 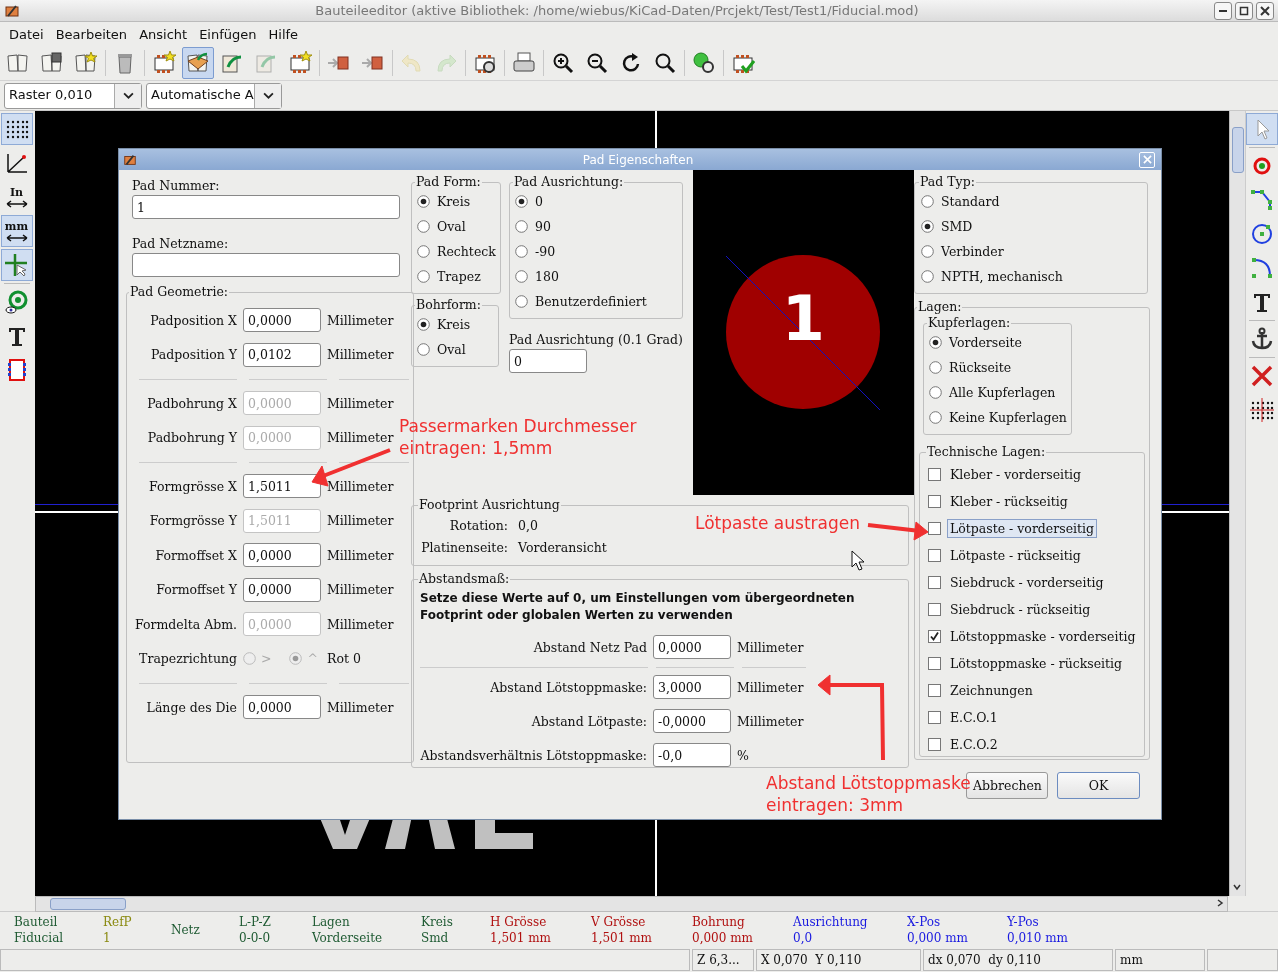 What do you see at coordinates (176, 185) in the screenshot?
I see `field-label: Pad Nummer:` at bounding box center [176, 185].